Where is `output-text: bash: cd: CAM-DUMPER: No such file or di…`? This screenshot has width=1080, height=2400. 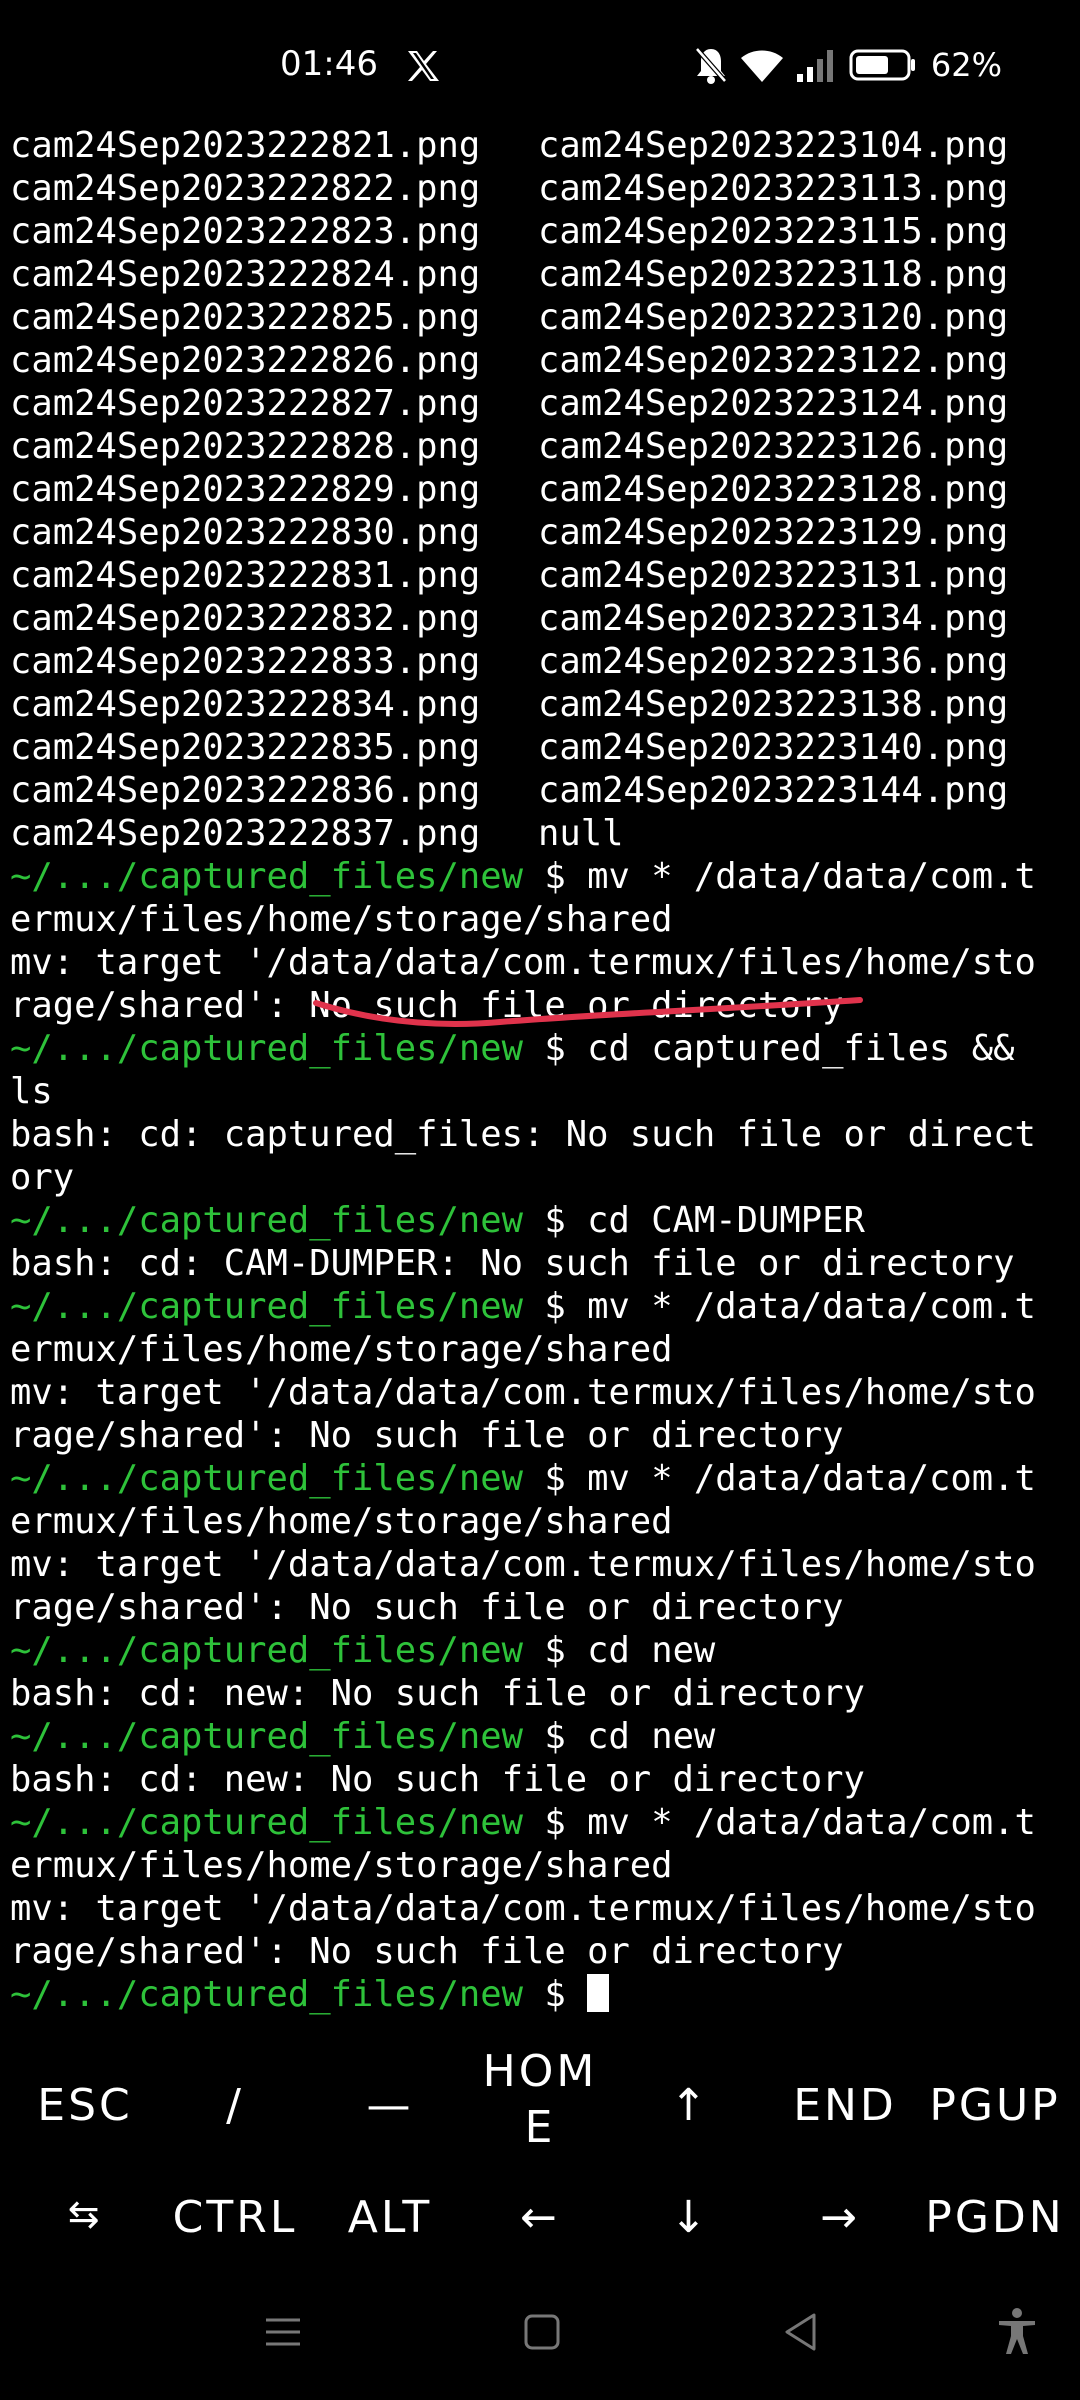
output-text: bash: cd: CAM-DUMPER: No such file or di… is located at coordinates (512, 1263).